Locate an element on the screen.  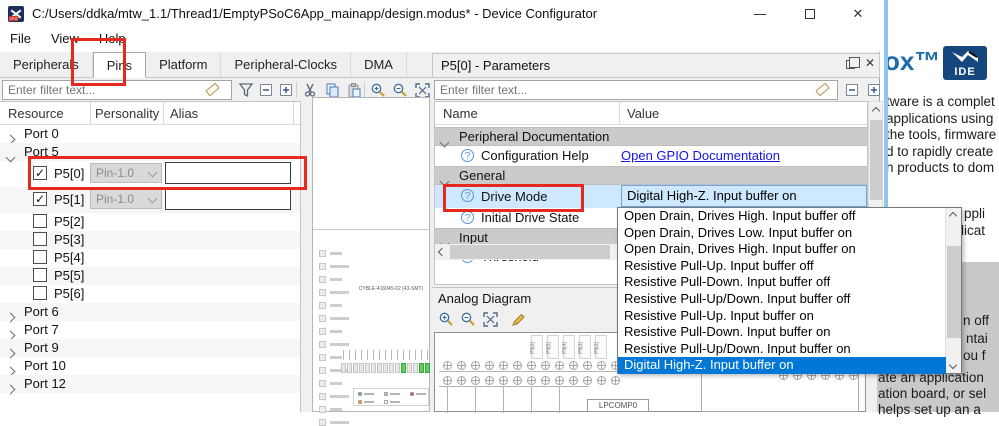
pin-checkbox: ✓ is located at coordinates (40, 199).